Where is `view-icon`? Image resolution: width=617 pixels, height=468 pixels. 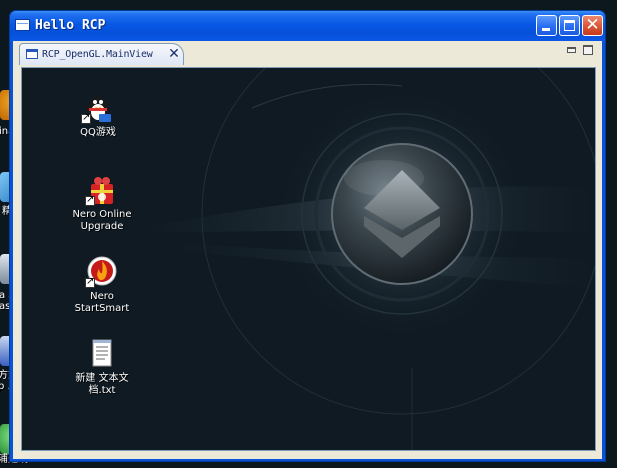
view-icon is located at coordinates (32, 54).